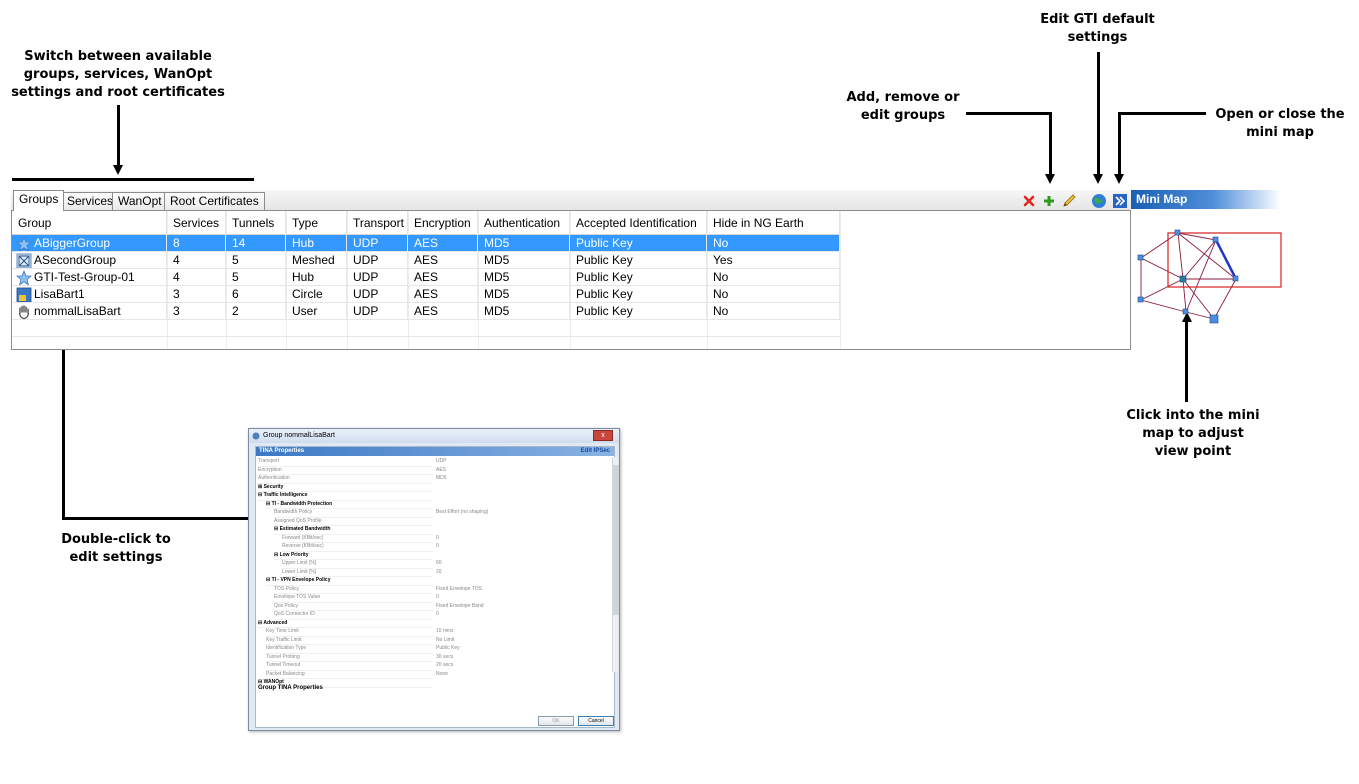  What do you see at coordinates (90, 201) in the screenshot?
I see `tab-services: Services` at bounding box center [90, 201].